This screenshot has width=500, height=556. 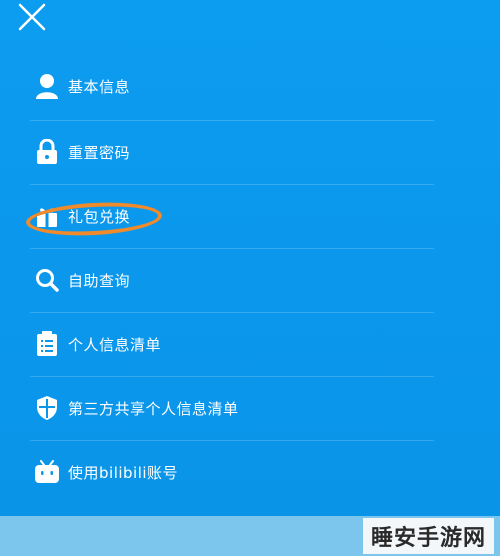 What do you see at coordinates (232, 152) in the screenshot?
I see `menu-item-reset-password: 重置密码` at bounding box center [232, 152].